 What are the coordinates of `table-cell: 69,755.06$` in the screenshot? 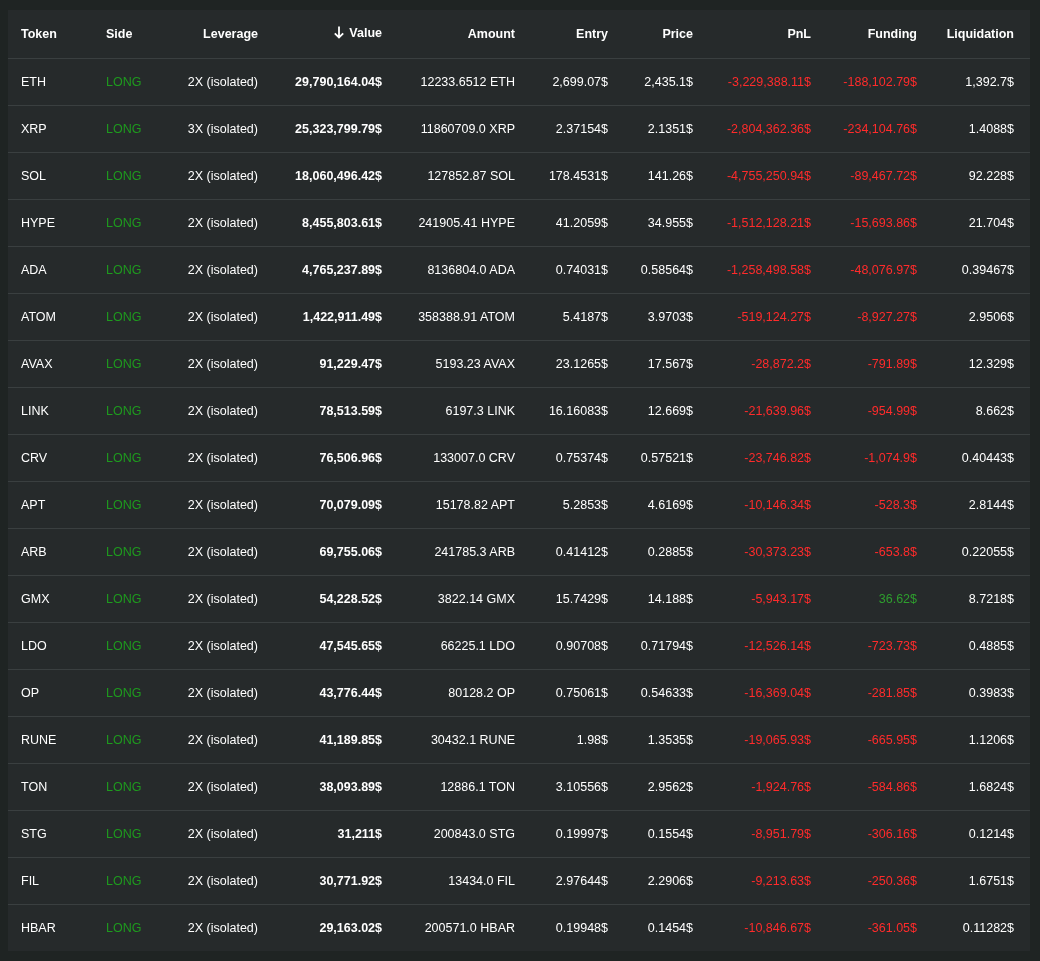 It's located at (350, 552).